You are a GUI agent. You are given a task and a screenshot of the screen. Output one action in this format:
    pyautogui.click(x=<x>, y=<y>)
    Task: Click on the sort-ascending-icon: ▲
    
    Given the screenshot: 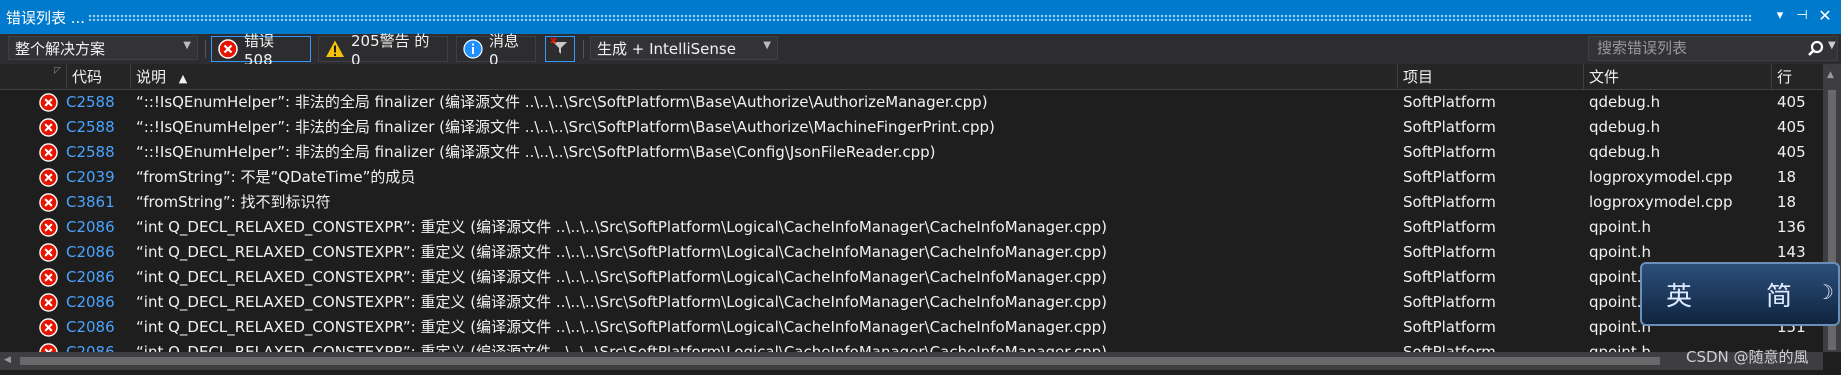 What is the action you would take?
    pyautogui.click(x=183, y=78)
    